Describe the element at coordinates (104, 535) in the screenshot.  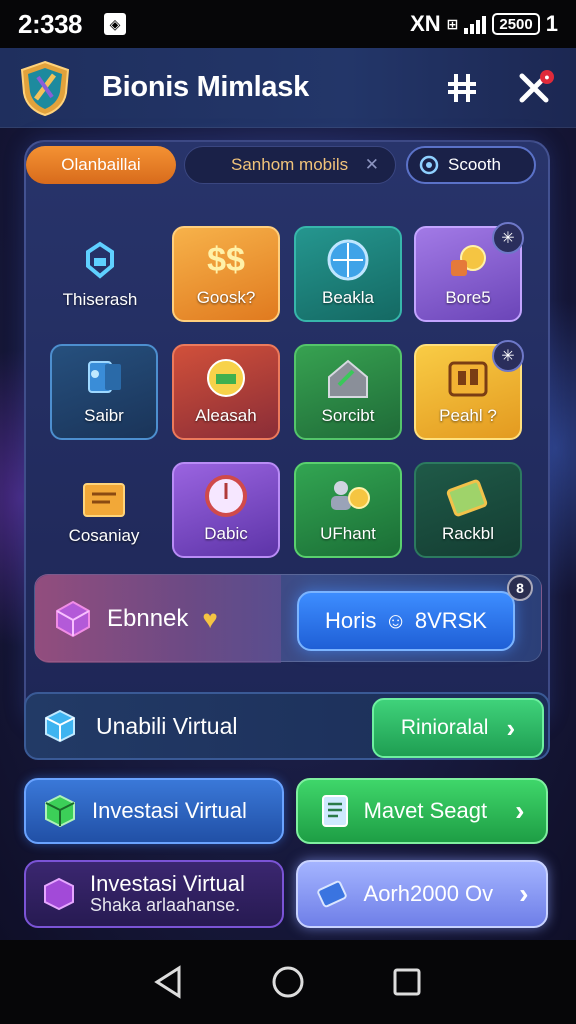
I see `tile-label: Cosaniay` at that location.